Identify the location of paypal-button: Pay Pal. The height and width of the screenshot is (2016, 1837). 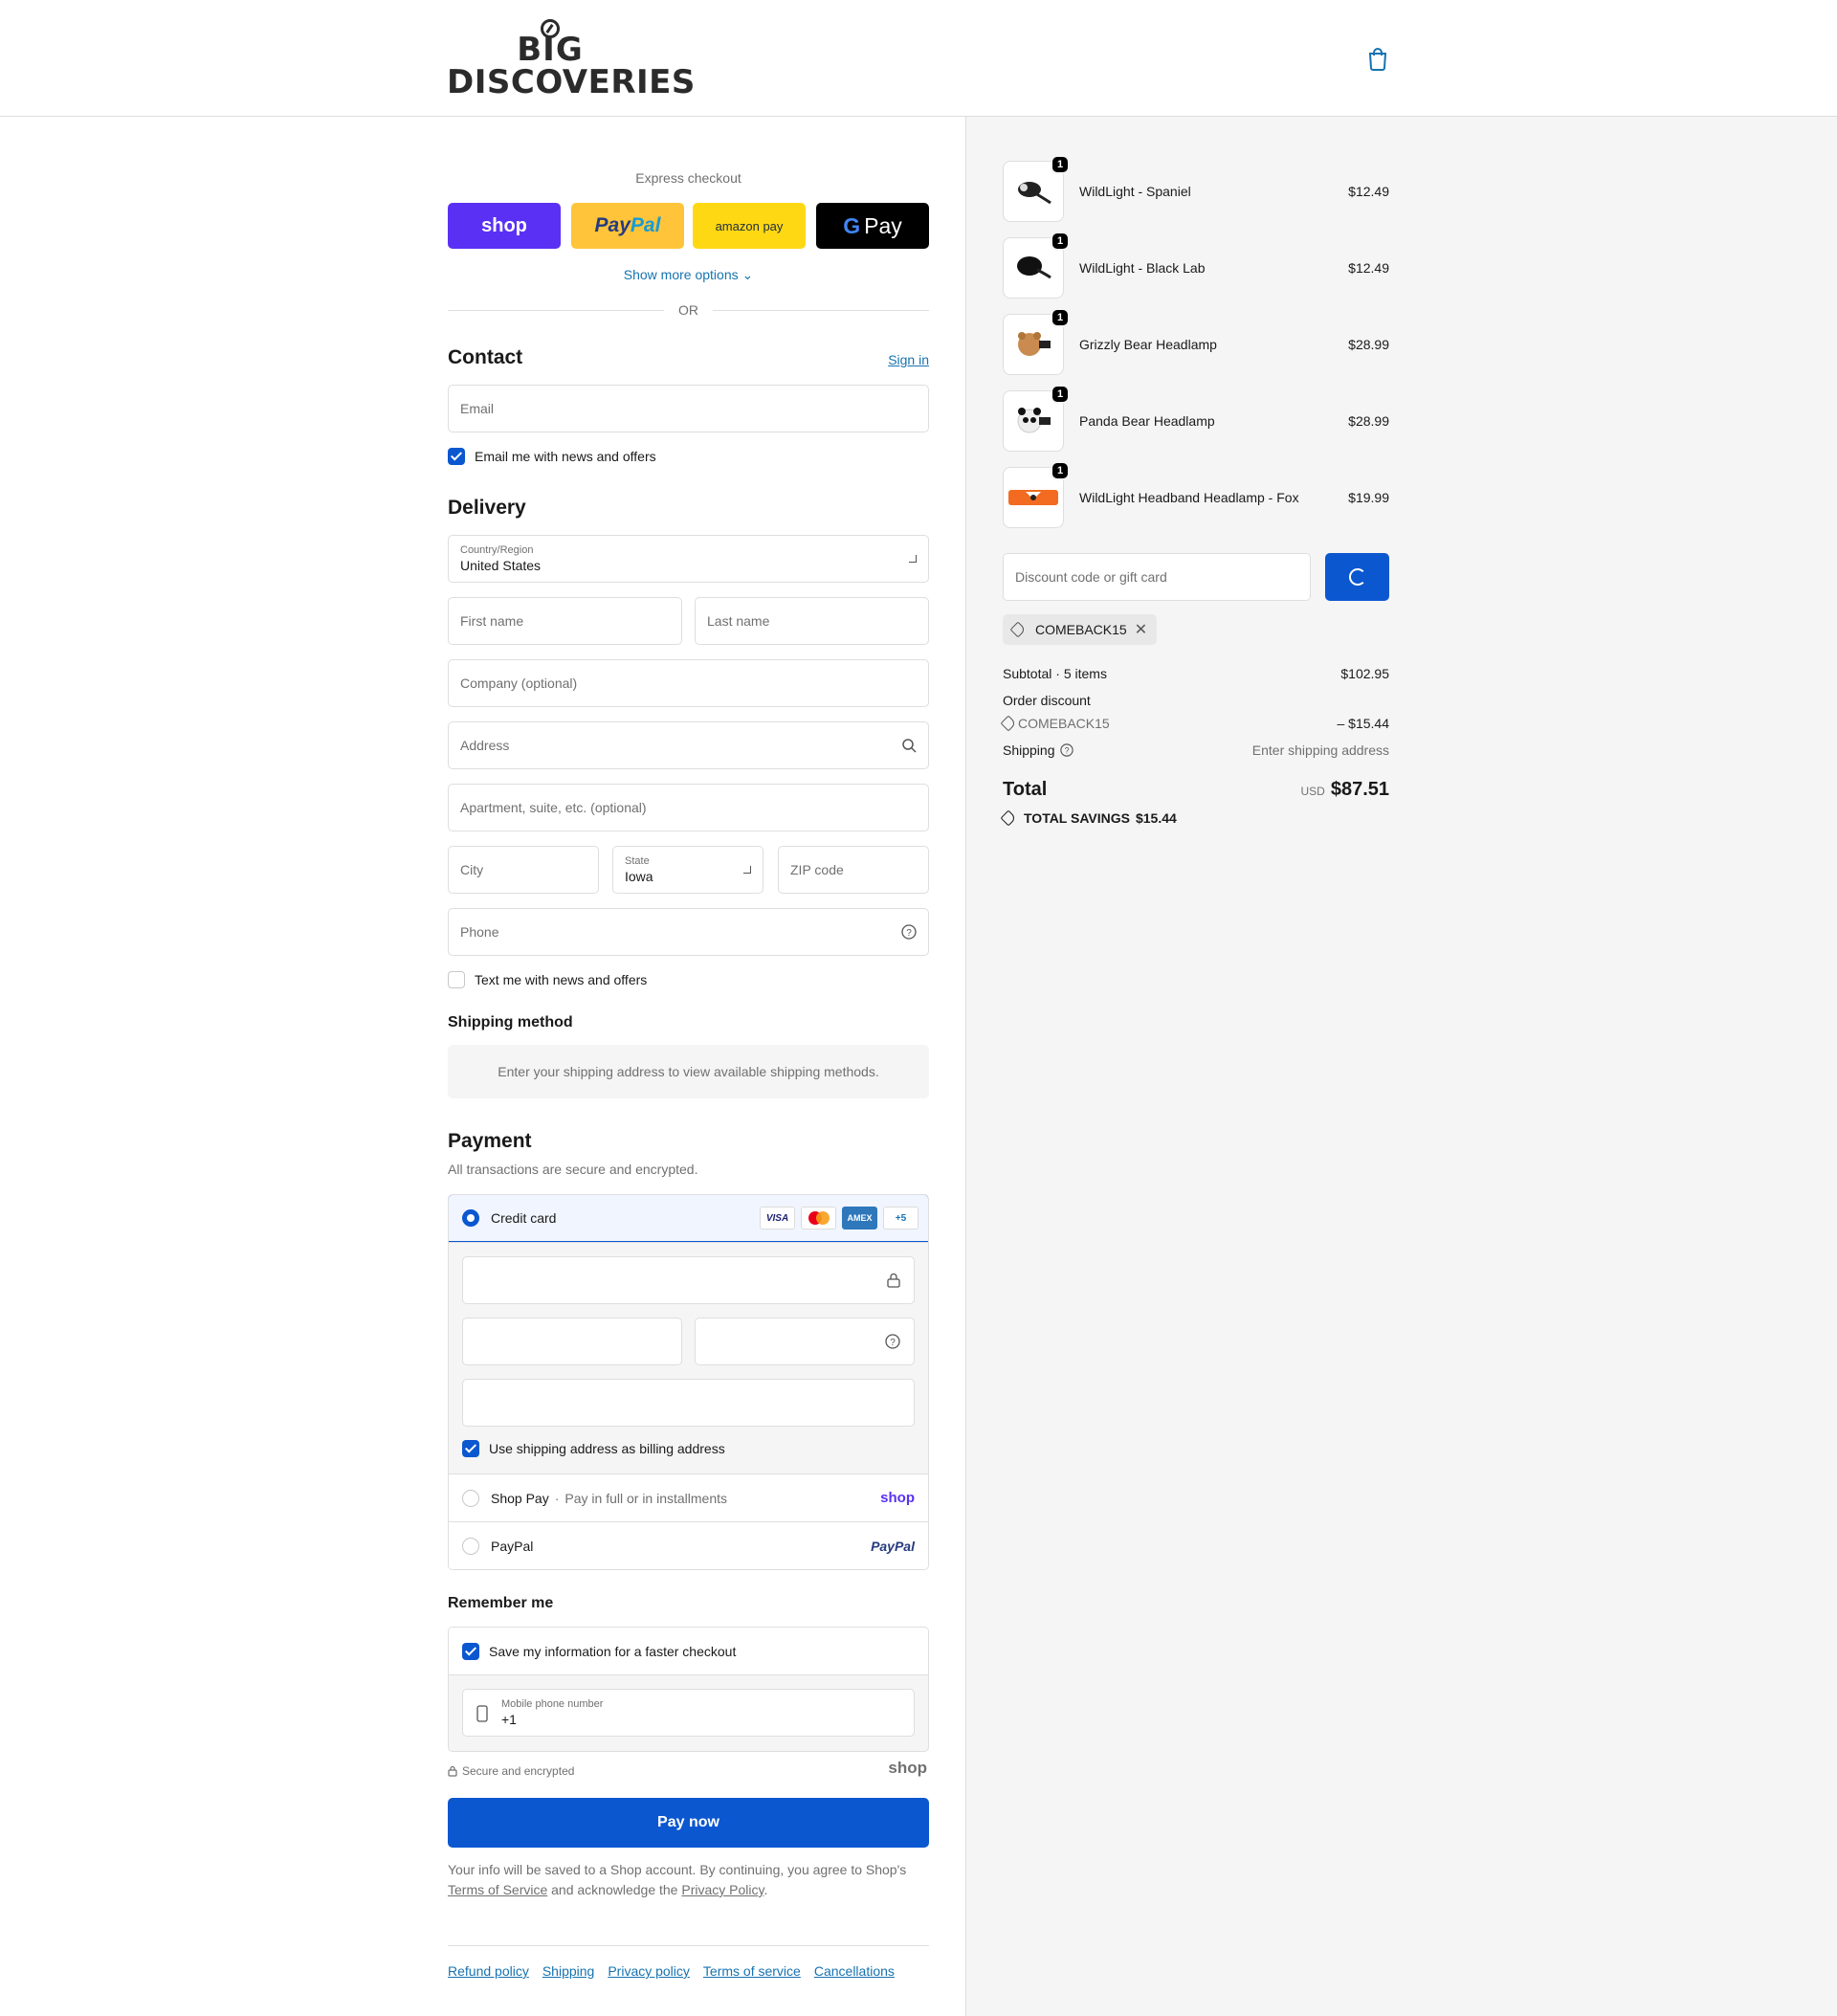
(627, 226).